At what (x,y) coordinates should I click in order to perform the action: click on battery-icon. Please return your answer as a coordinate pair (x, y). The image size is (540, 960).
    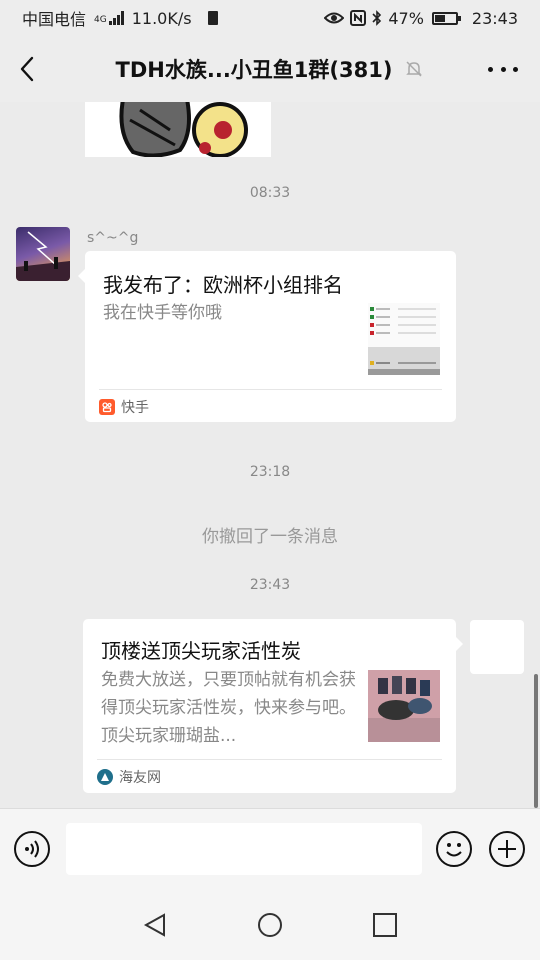
    Looking at the image, I should click on (446, 18).